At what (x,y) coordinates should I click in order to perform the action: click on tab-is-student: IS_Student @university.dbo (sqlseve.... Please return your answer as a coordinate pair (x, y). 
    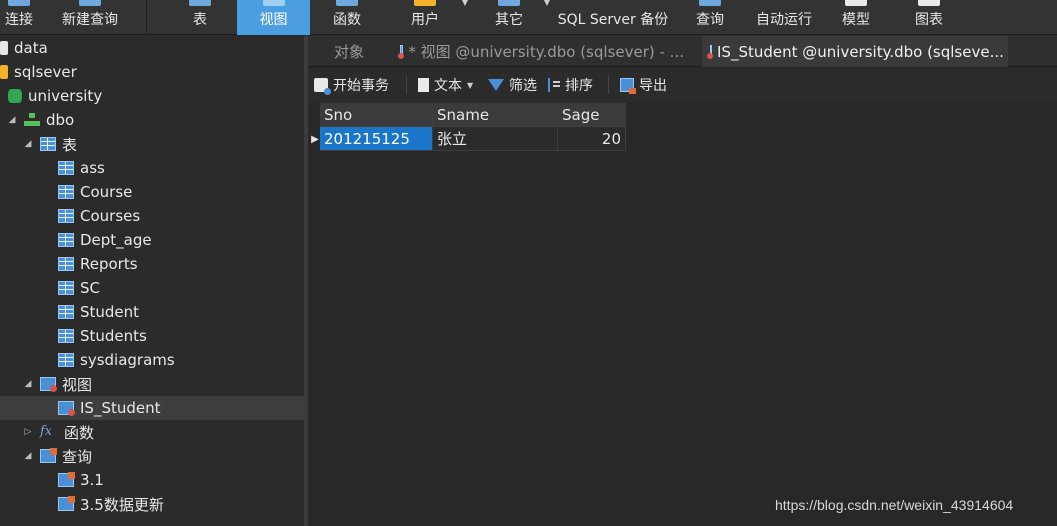
    Looking at the image, I should click on (855, 51).